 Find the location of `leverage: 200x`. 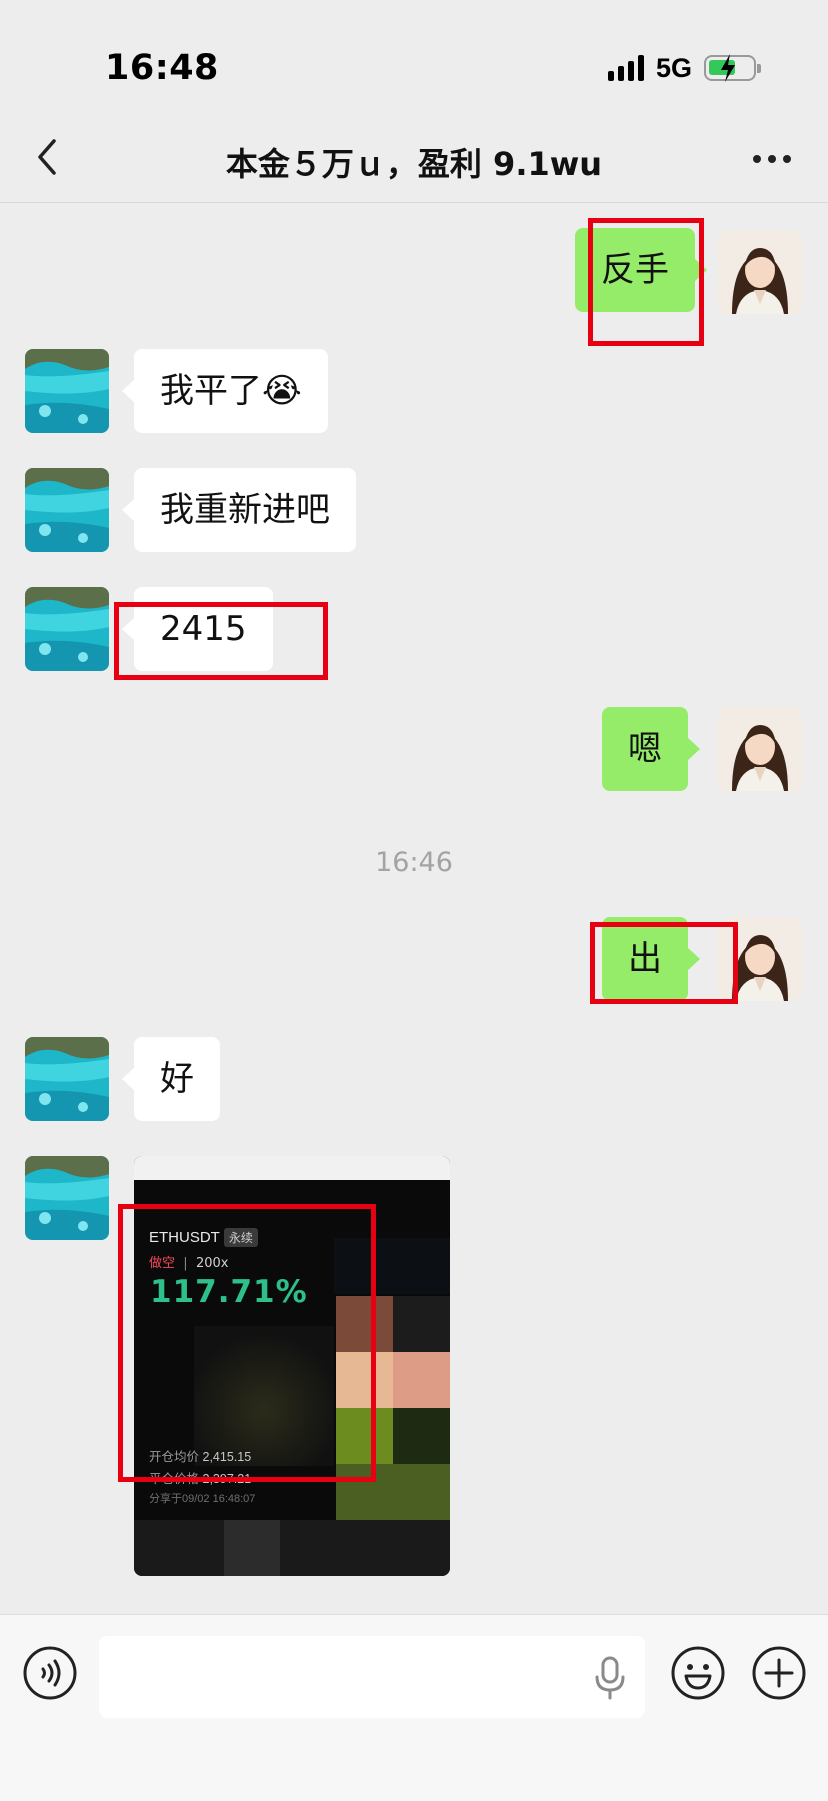

leverage: 200x is located at coordinates (212, 1263).